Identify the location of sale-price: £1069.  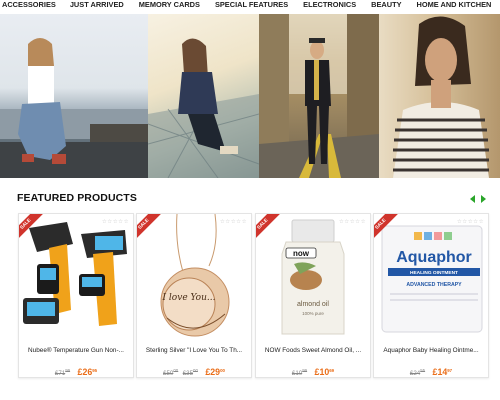
(324, 372).